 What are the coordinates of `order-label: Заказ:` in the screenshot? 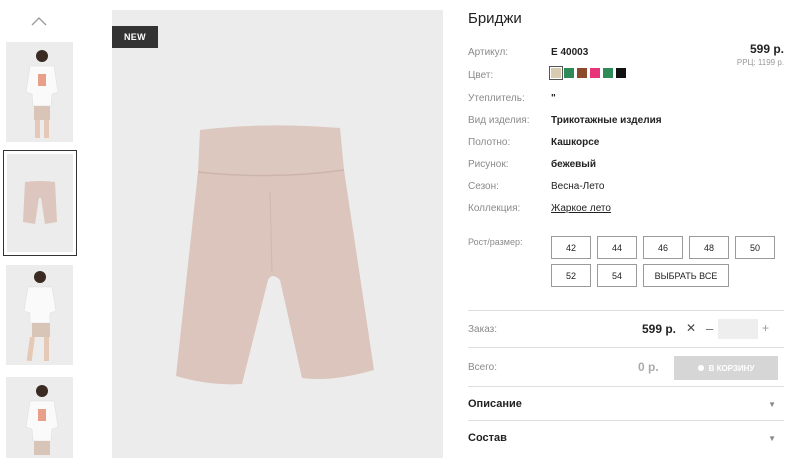 It's located at (483, 329).